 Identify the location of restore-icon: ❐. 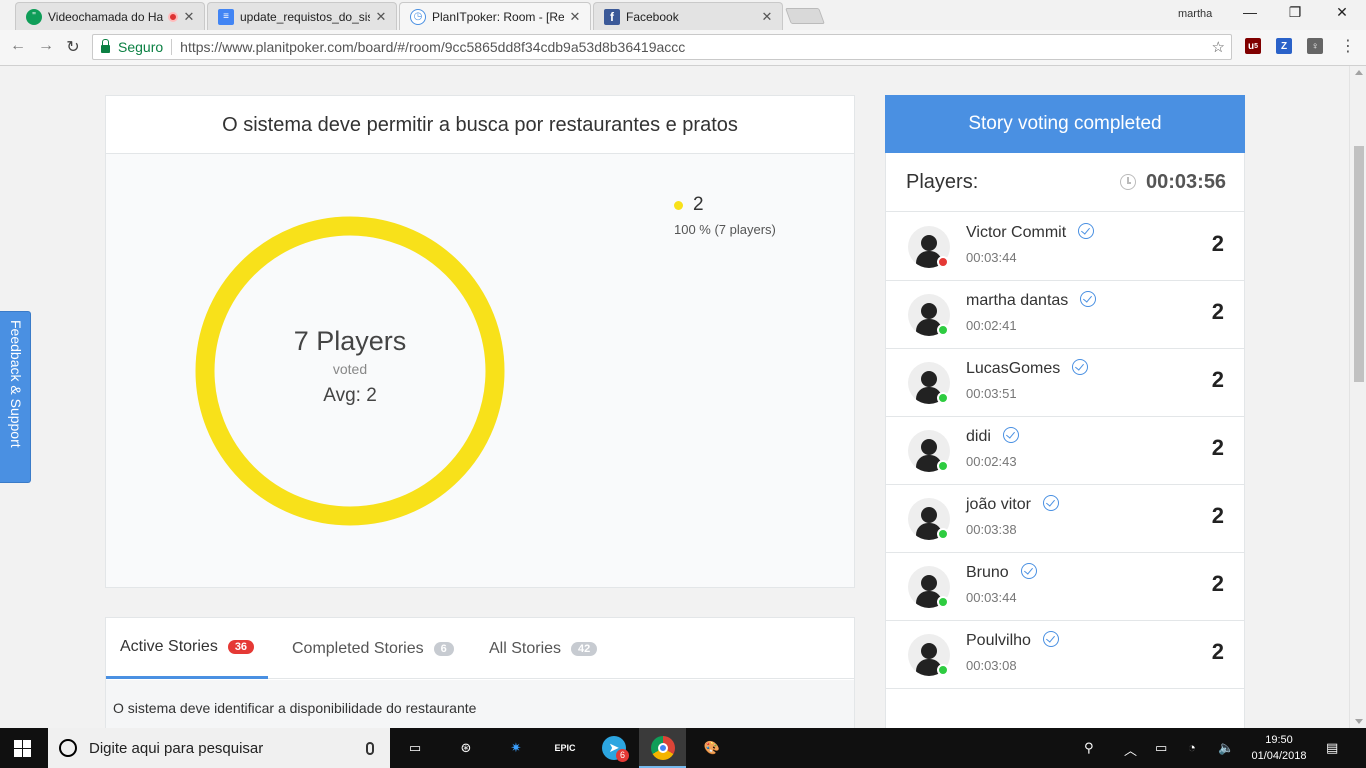
(1295, 12).